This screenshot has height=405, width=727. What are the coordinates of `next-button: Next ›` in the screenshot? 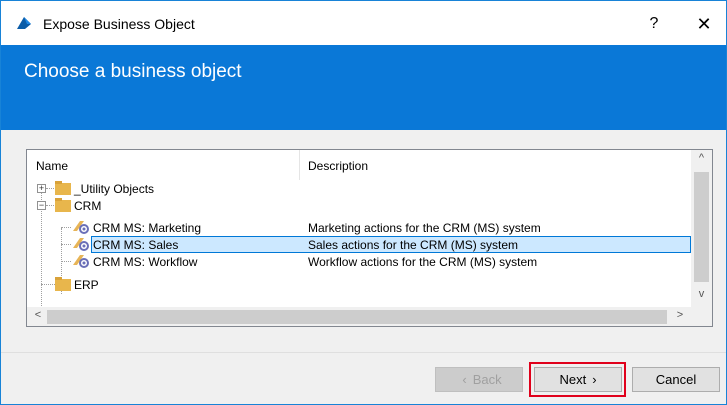 It's located at (578, 379).